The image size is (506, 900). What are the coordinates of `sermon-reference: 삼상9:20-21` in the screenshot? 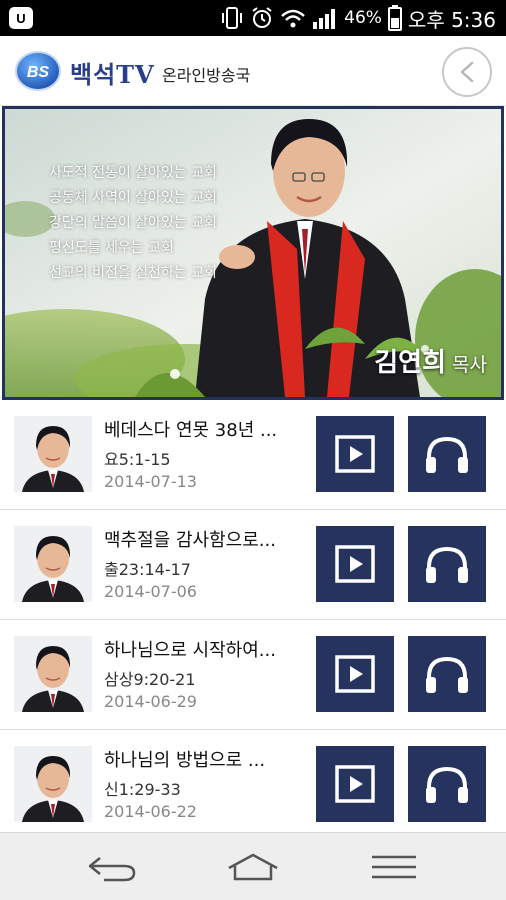 It's located at (150, 679).